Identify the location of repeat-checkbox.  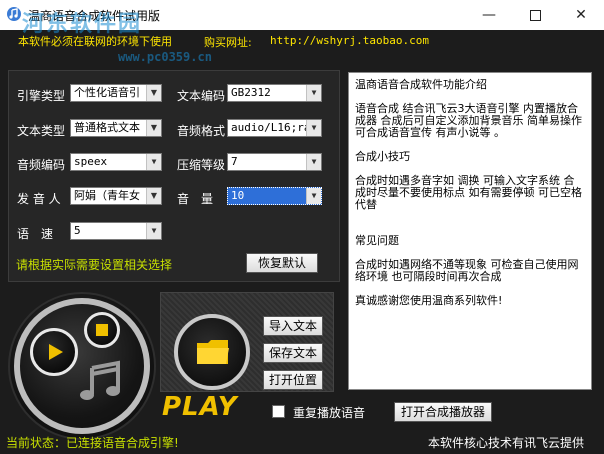
(278, 411).